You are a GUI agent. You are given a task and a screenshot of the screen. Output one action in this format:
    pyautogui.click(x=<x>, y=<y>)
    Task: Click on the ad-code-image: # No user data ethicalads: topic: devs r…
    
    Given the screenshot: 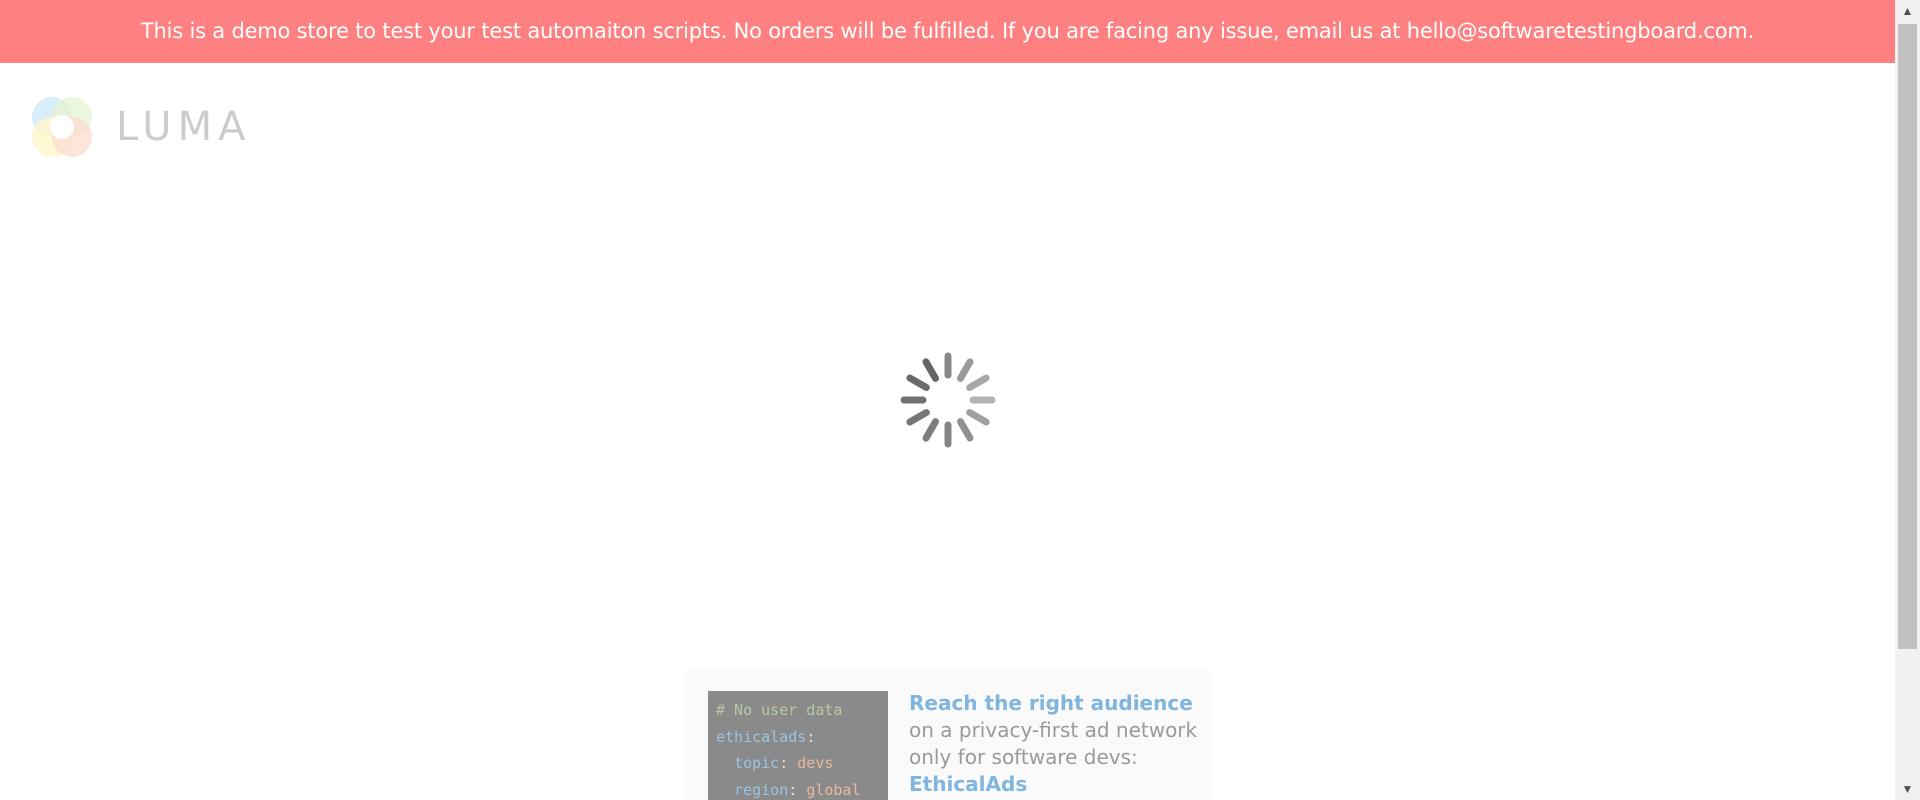 What is the action you would take?
    pyautogui.click(x=798, y=745)
    